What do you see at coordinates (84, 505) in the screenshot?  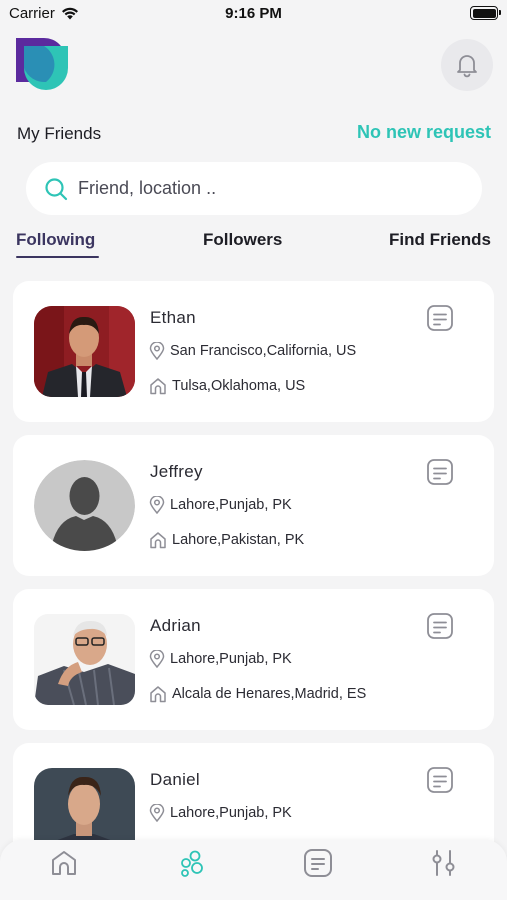 I see `avatar-placeholder` at bounding box center [84, 505].